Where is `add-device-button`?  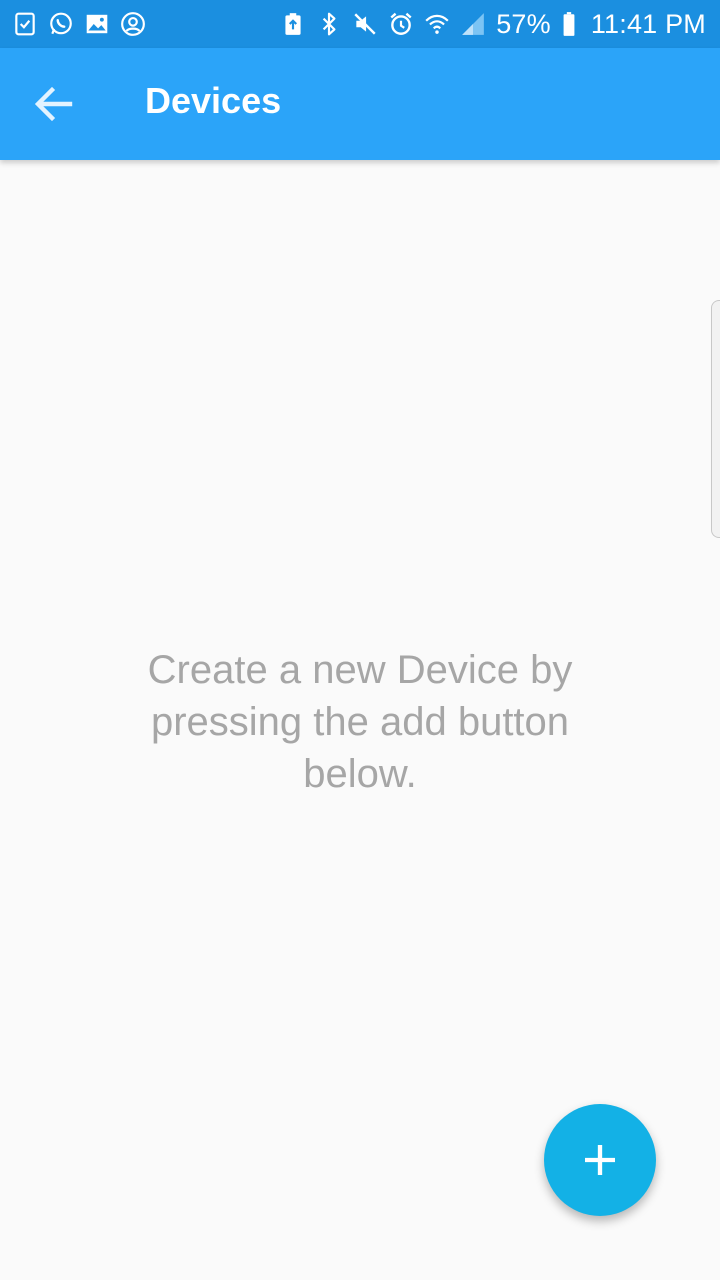 add-device-button is located at coordinates (600, 1160).